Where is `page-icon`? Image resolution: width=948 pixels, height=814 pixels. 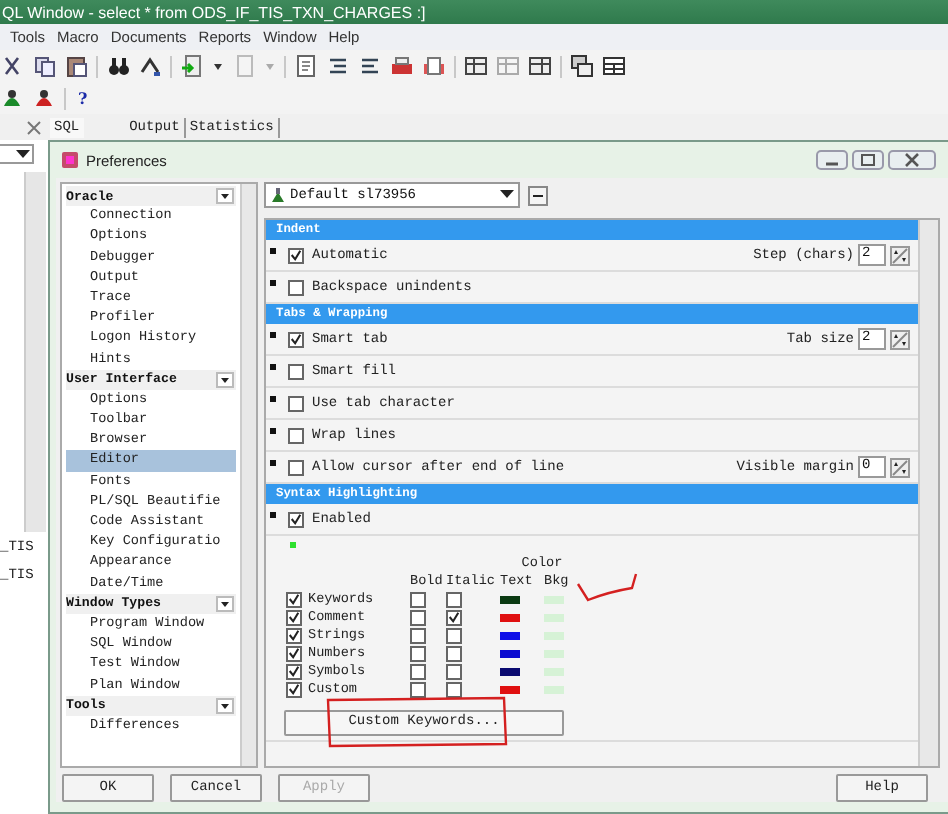
page-icon is located at coordinates (306, 66).